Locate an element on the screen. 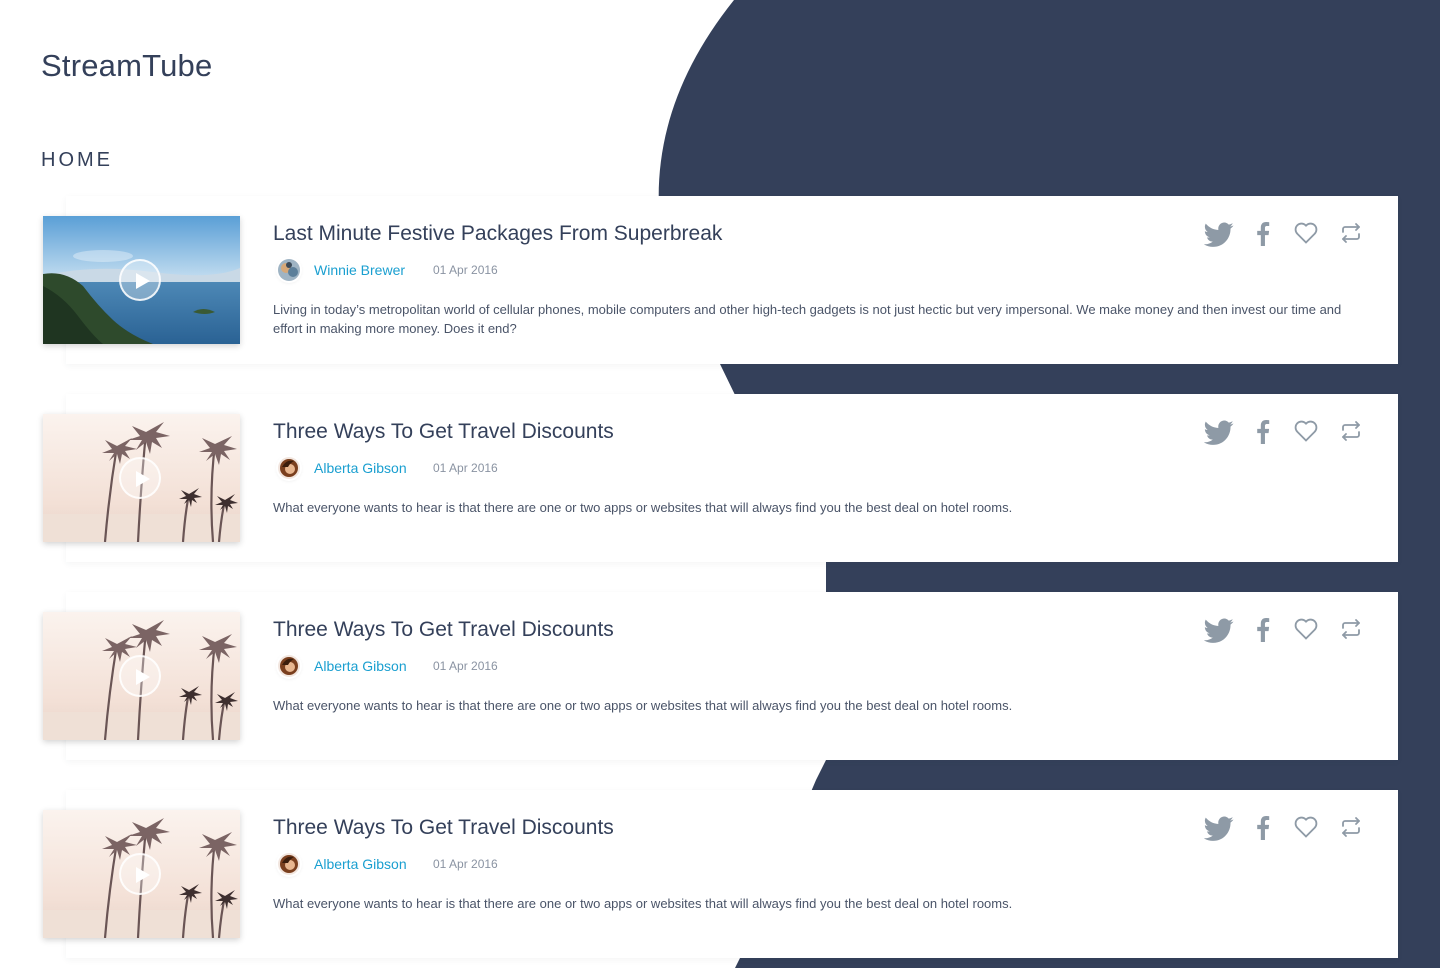 The width and height of the screenshot is (1440, 968). author-link: Winnie Brewer is located at coordinates (359, 270).